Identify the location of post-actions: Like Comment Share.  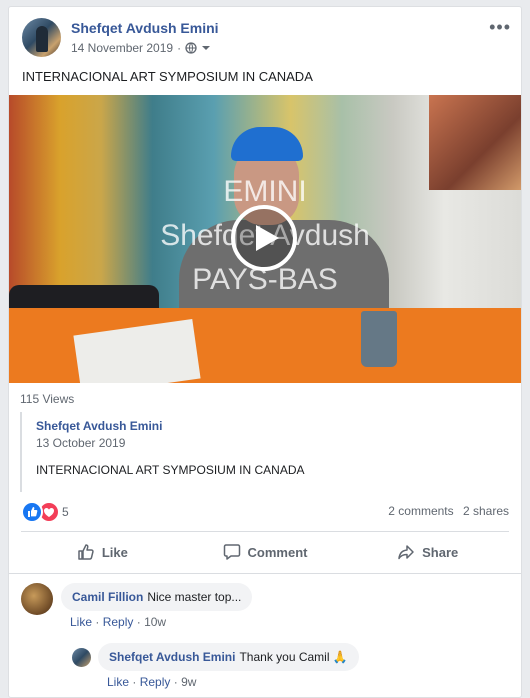
(265, 552).